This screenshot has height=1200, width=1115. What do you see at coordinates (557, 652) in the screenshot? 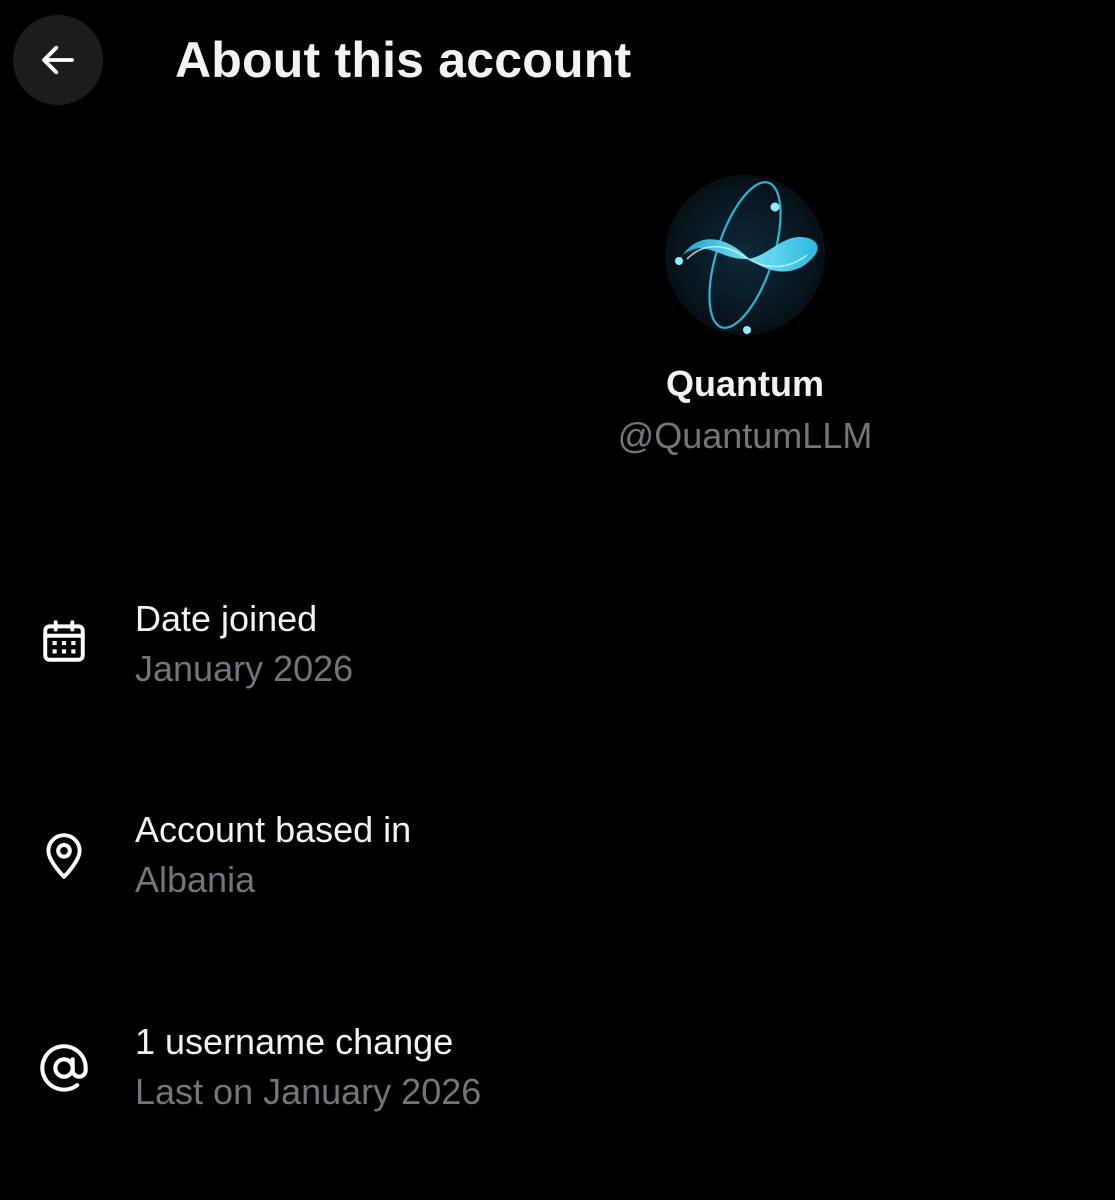
I see `info-row-date-joined: Date joined January 2026` at bounding box center [557, 652].